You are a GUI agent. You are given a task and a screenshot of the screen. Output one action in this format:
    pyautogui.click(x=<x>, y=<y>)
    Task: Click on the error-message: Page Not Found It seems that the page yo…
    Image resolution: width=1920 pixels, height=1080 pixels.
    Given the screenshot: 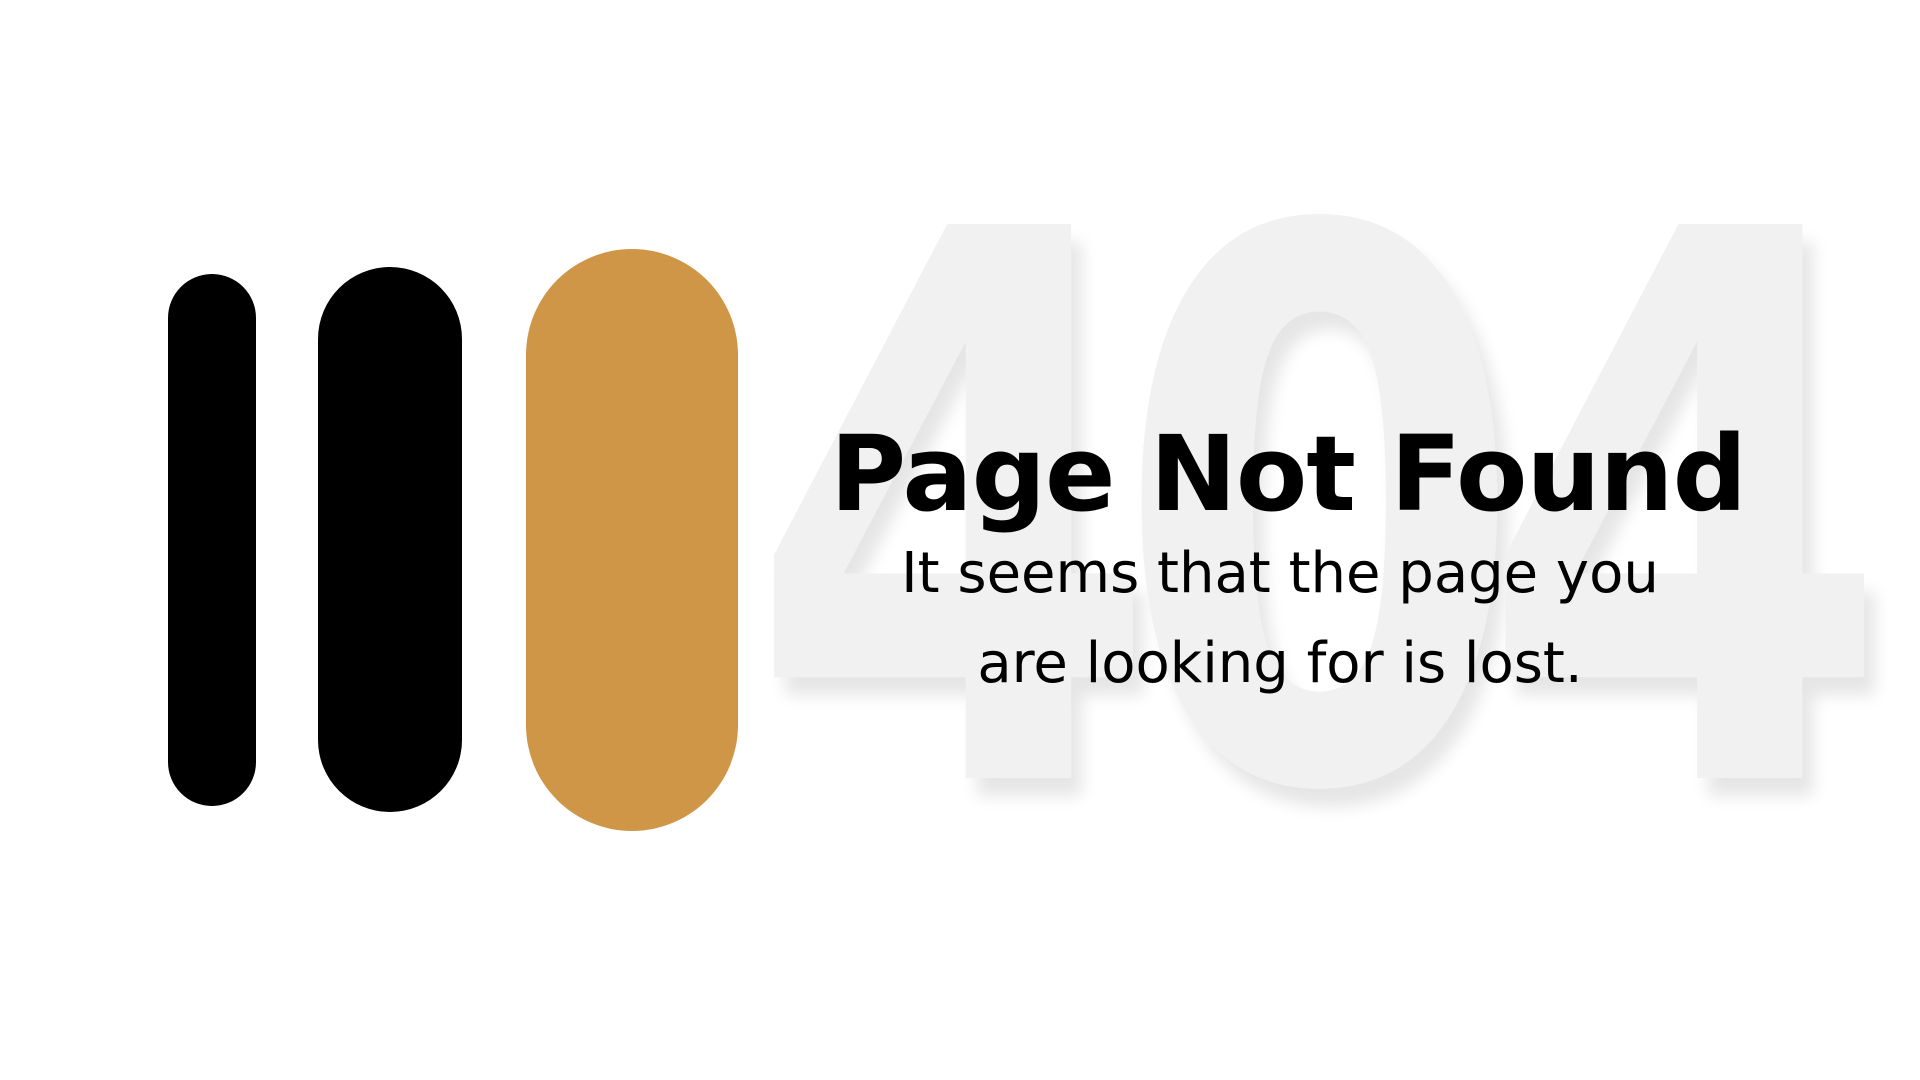 What is the action you would take?
    pyautogui.click(x=1288, y=561)
    